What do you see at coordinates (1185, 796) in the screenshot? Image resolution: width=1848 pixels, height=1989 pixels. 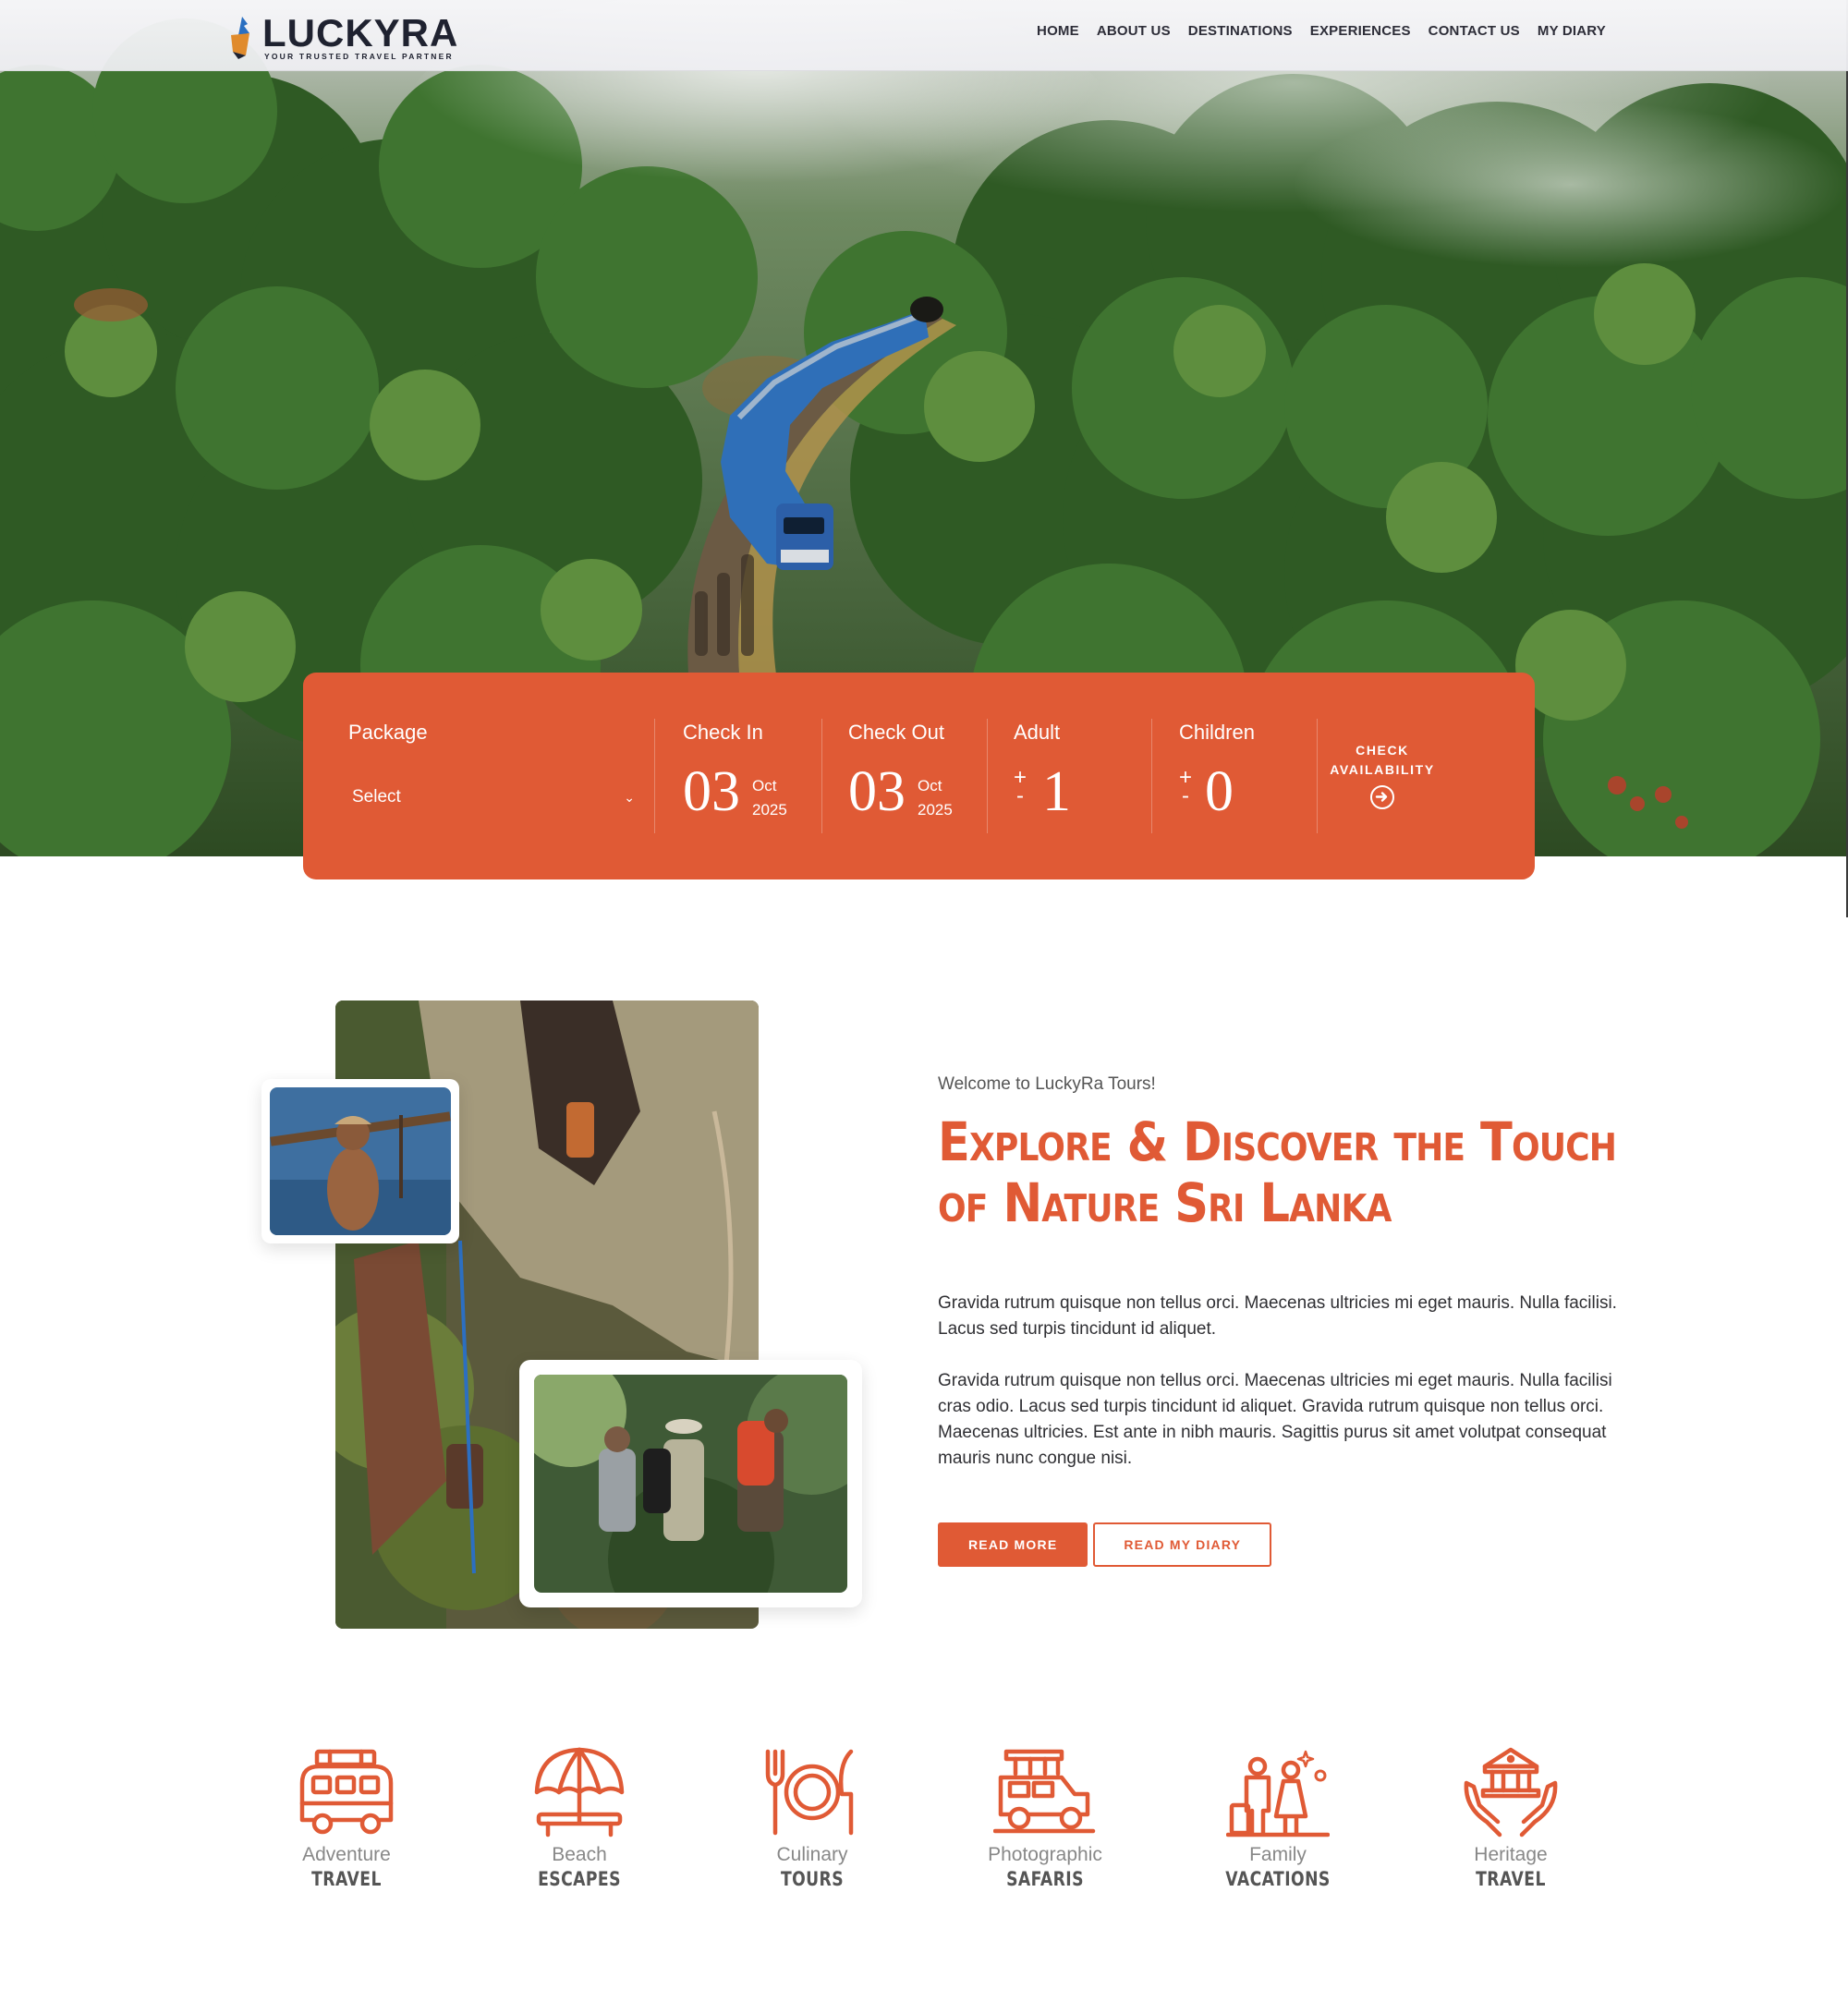 I see `children-minus-button: -` at bounding box center [1185, 796].